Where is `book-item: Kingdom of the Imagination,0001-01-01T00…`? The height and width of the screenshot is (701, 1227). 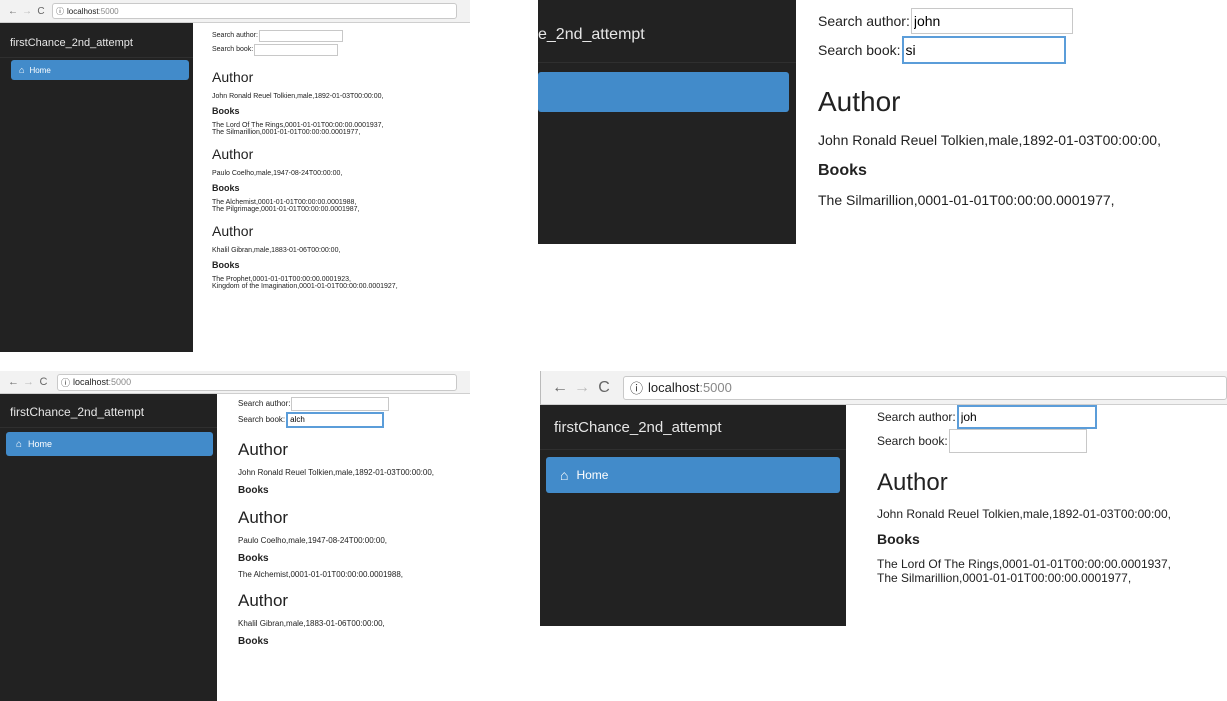 book-item: Kingdom of the Imagination,0001-01-01T00… is located at coordinates (305, 286).